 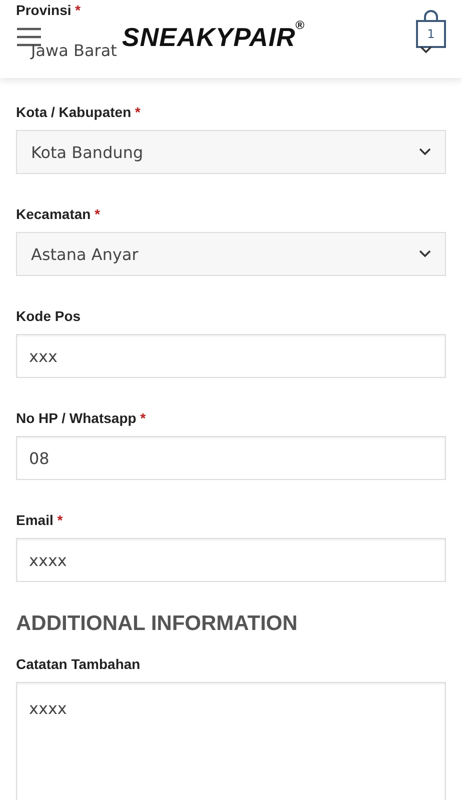 What do you see at coordinates (49, 316) in the screenshot?
I see `field-label: Kode Pos` at bounding box center [49, 316].